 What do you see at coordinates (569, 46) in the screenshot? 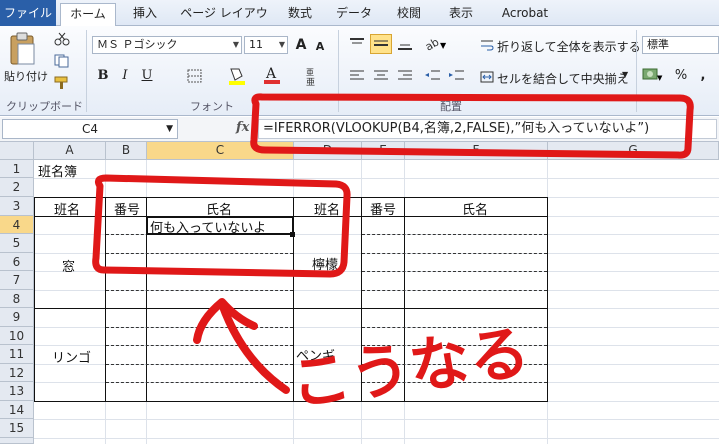
I see `wrap-text-button: 折り返して全体を表示する` at bounding box center [569, 46].